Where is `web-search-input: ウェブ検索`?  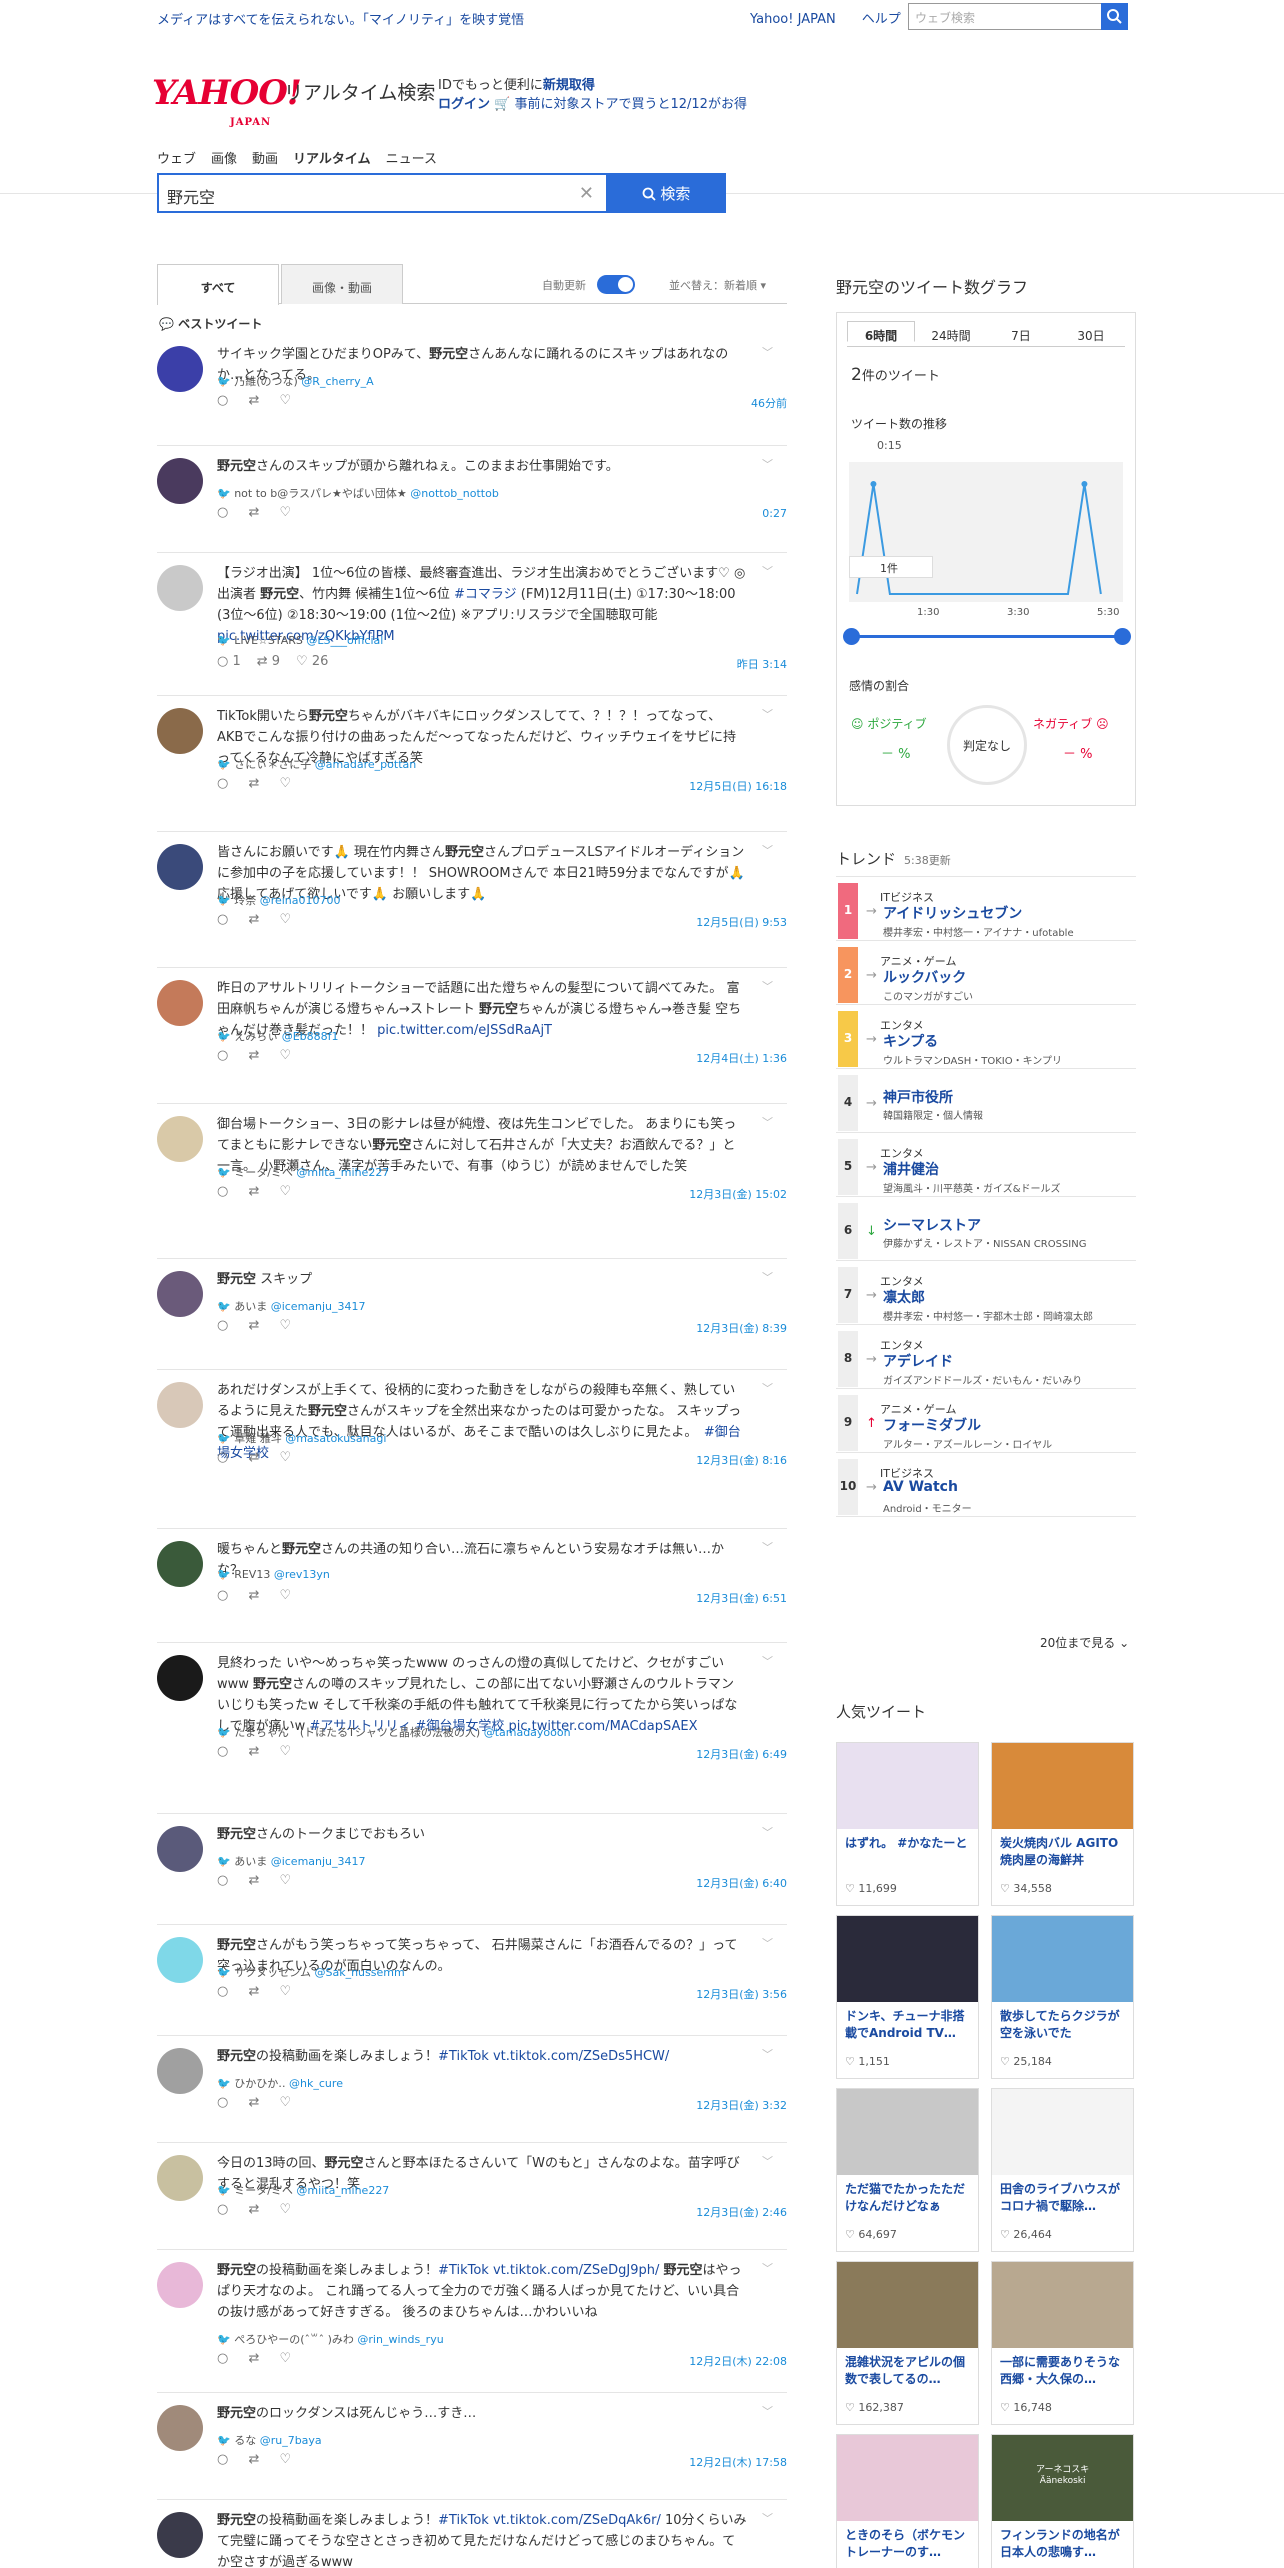 web-search-input: ウェブ検索 is located at coordinates (1005, 16).